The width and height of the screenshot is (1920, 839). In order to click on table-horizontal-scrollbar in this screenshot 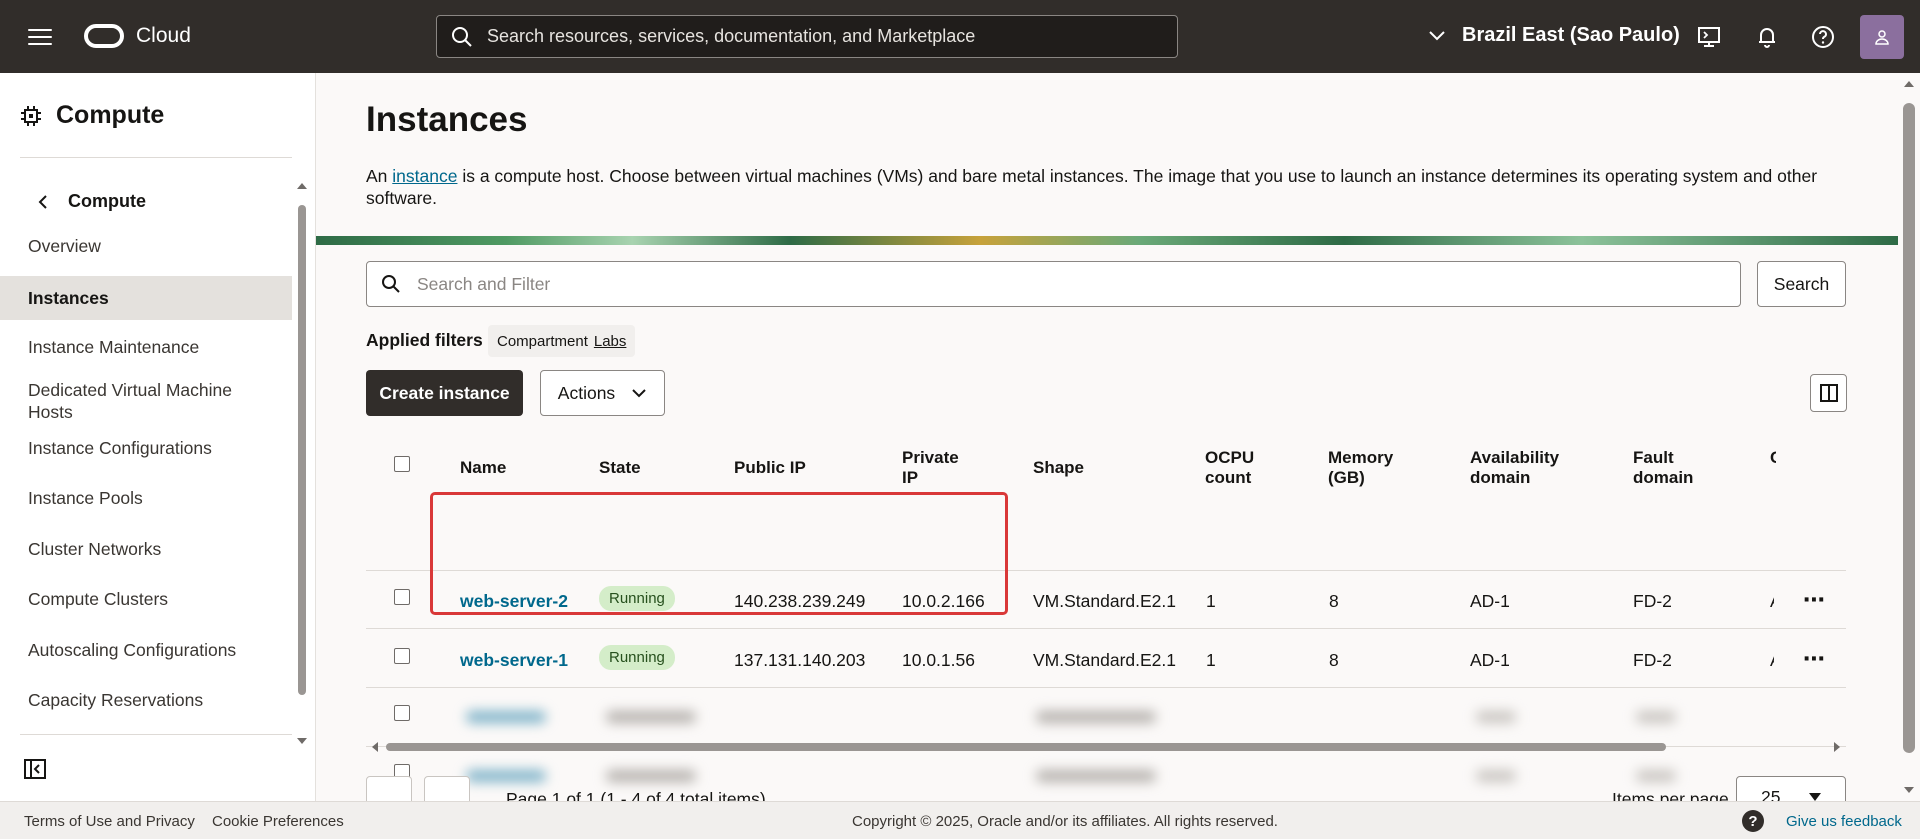, I will do `click(1106, 747)`.